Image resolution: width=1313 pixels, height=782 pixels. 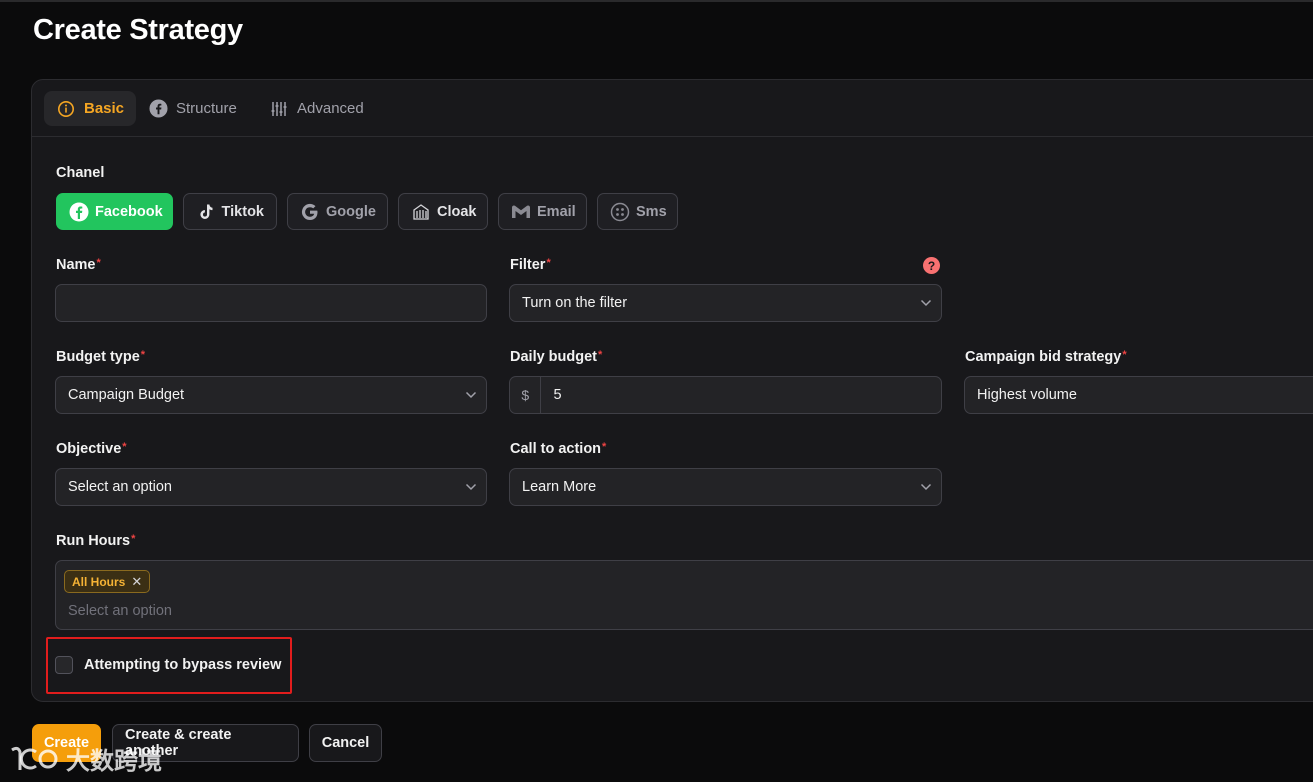 I want to click on name-input, so click(x=271, y=303).